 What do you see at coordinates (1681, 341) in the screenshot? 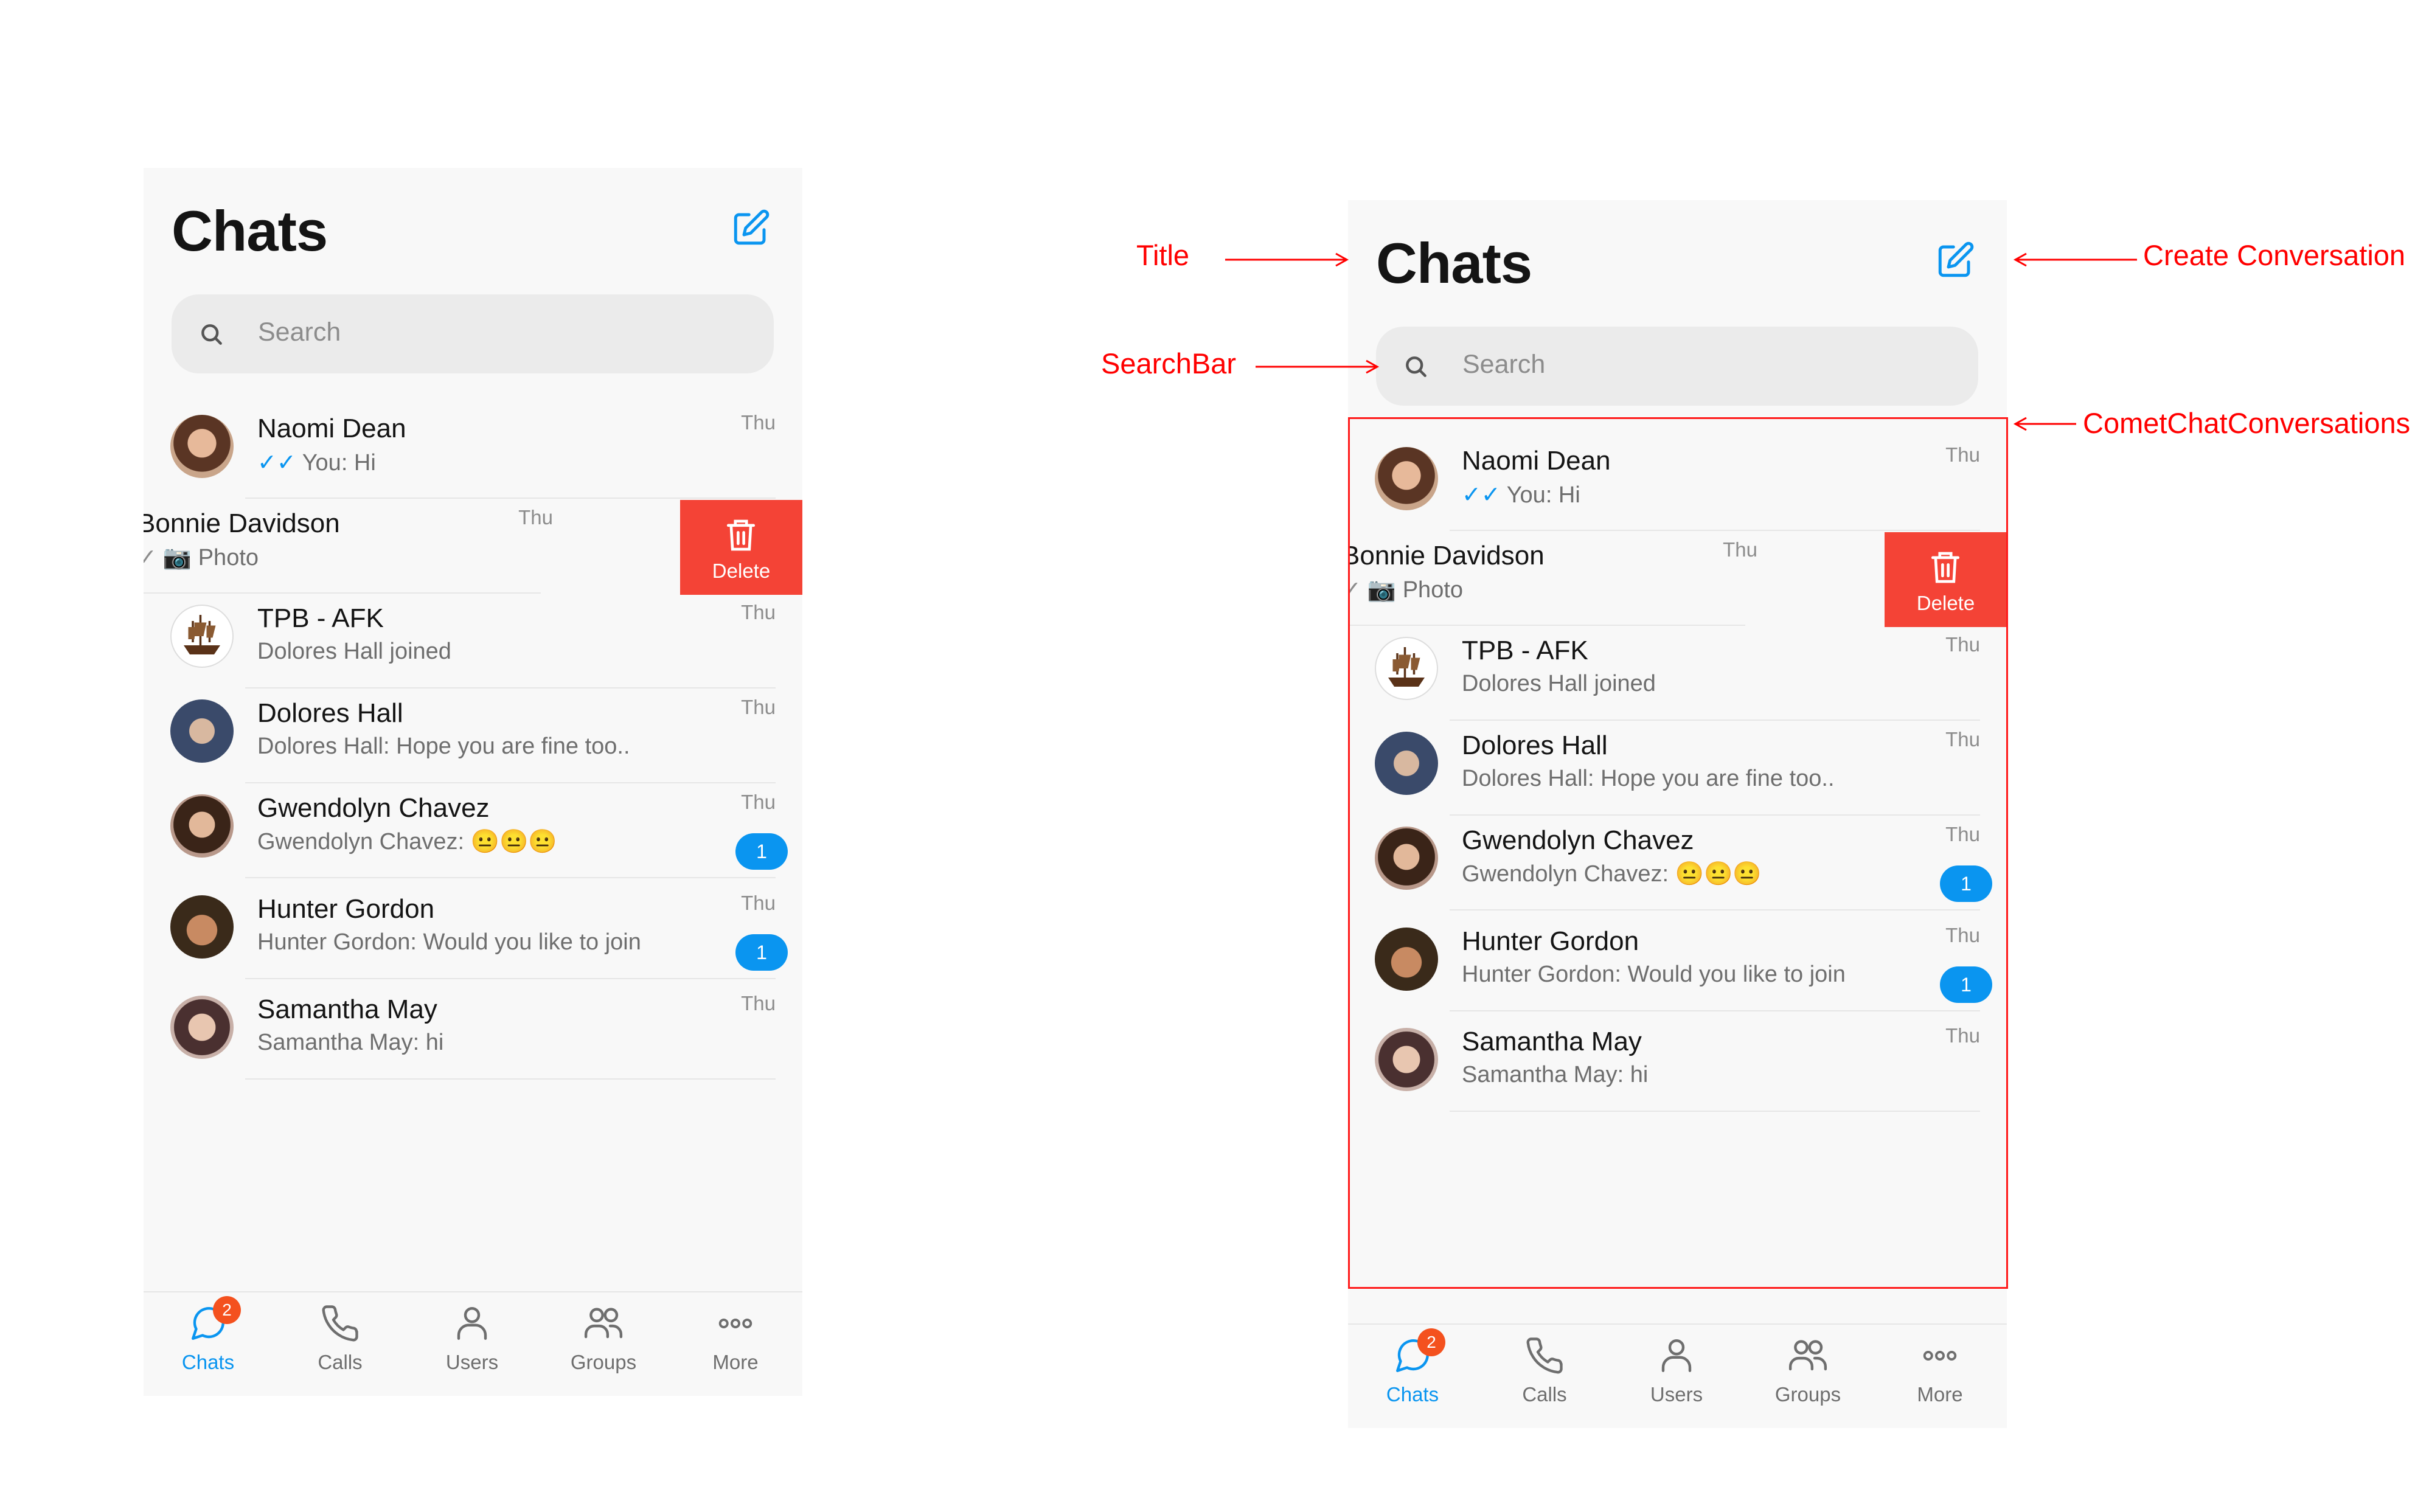
I see `annotation-arrows` at bounding box center [1681, 341].